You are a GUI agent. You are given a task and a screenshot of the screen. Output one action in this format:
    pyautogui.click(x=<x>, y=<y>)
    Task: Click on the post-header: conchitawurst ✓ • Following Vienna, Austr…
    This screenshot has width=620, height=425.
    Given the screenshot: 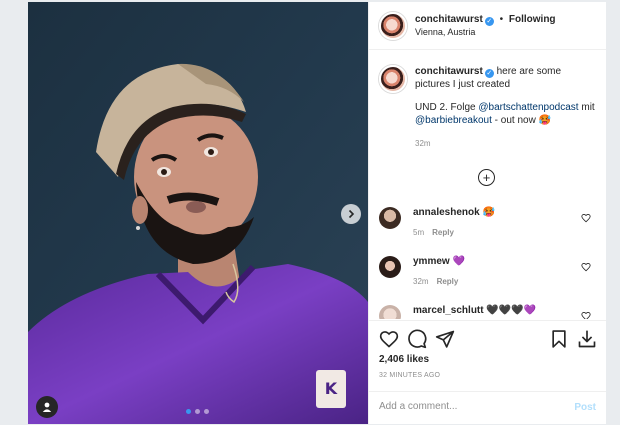 What is the action you would take?
    pyautogui.click(x=487, y=26)
    